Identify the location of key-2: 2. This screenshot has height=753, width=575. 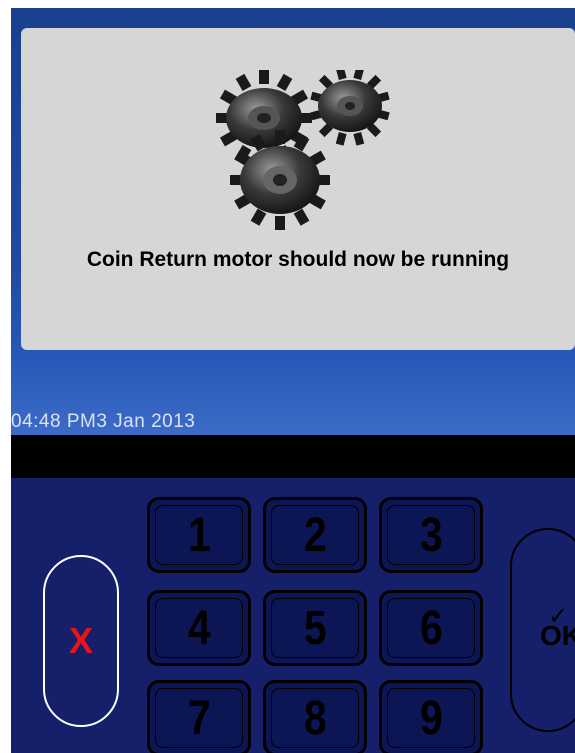
(315, 535).